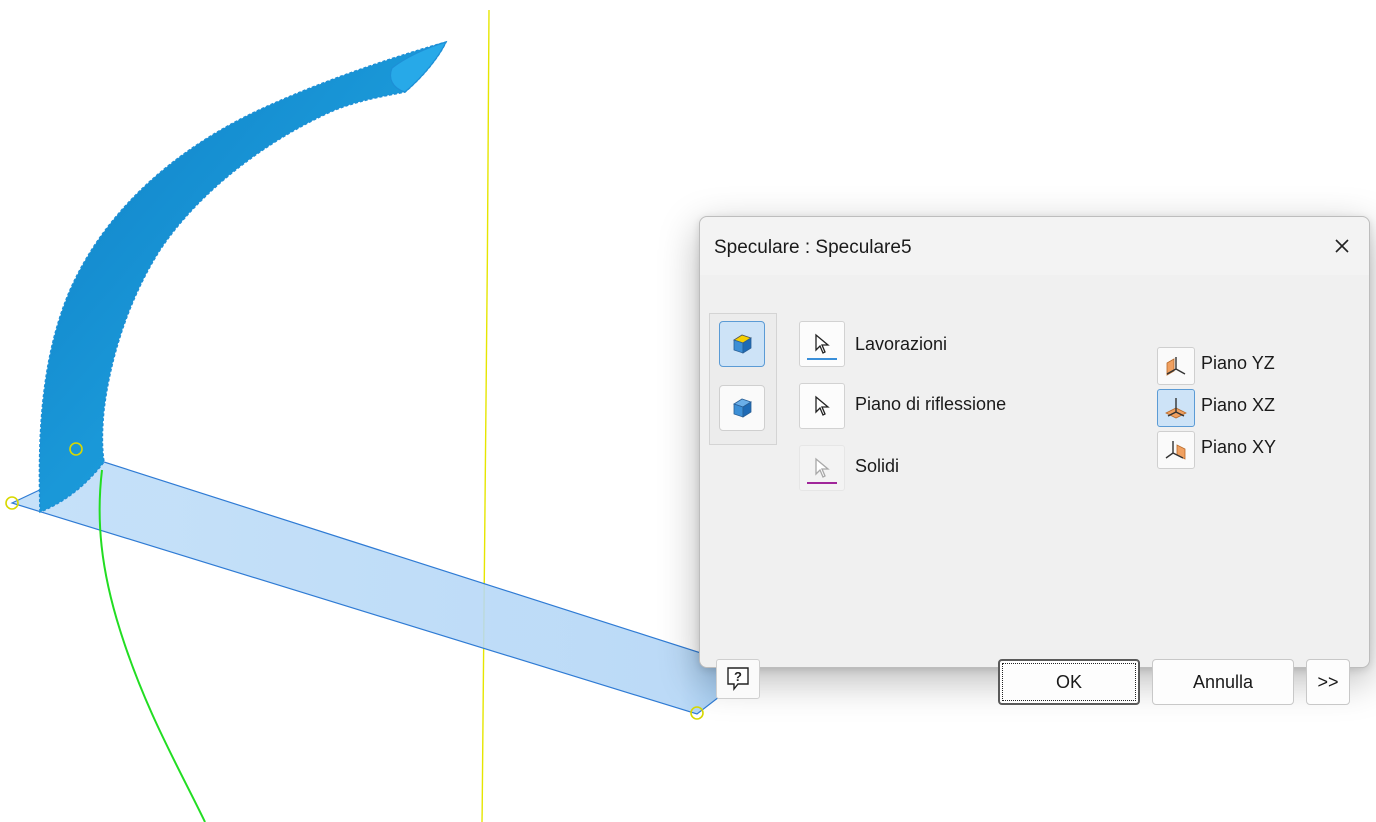  What do you see at coordinates (1223, 682) in the screenshot?
I see `cancel-button: Annulla` at bounding box center [1223, 682].